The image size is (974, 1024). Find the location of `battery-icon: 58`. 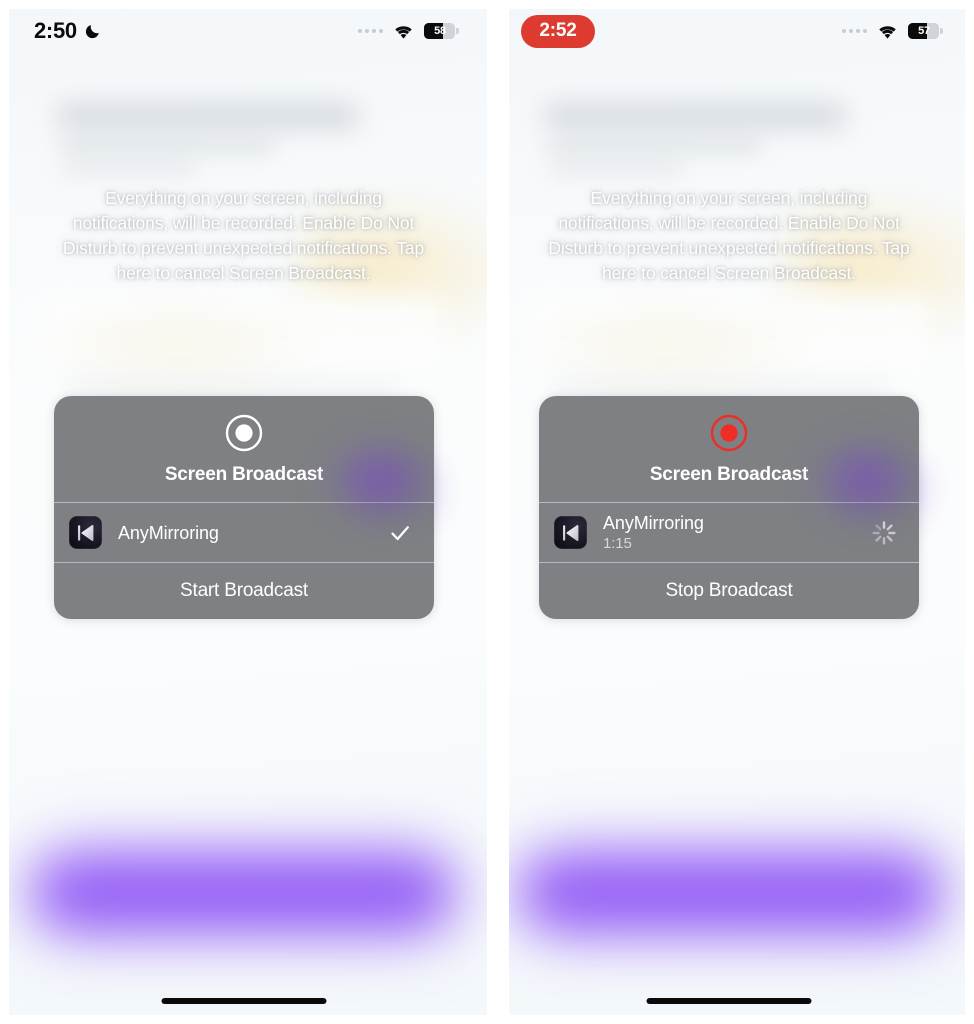

battery-icon: 58 is located at coordinates (441, 31).